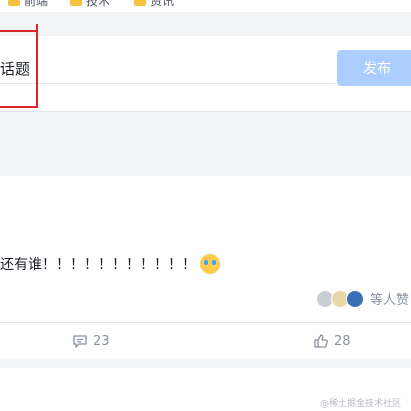 The width and height of the screenshot is (411, 411). What do you see at coordinates (98, 265) in the screenshot?
I see `post-text: 还有谁！！！！！！！！！！！` at bounding box center [98, 265].